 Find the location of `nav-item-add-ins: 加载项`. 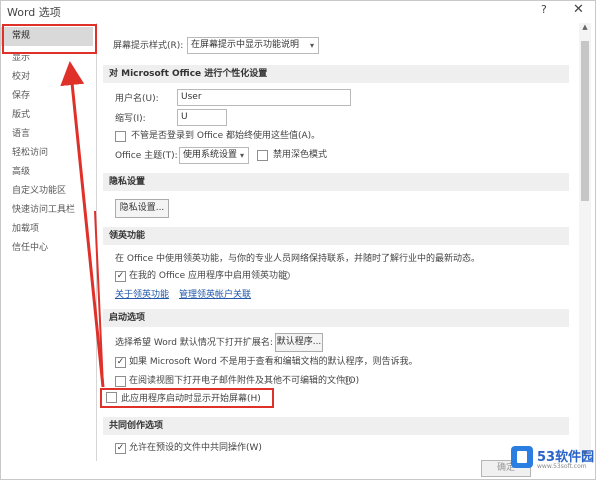

nav-item-add-ins: 加载项 is located at coordinates (47, 229).